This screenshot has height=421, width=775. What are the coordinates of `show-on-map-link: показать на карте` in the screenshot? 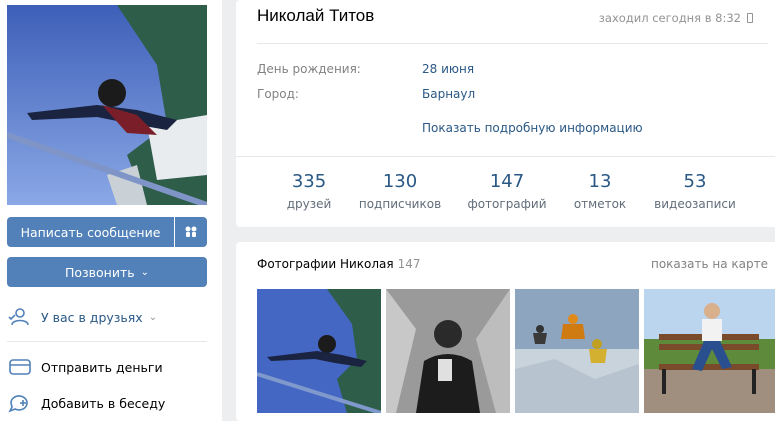 It's located at (709, 264).